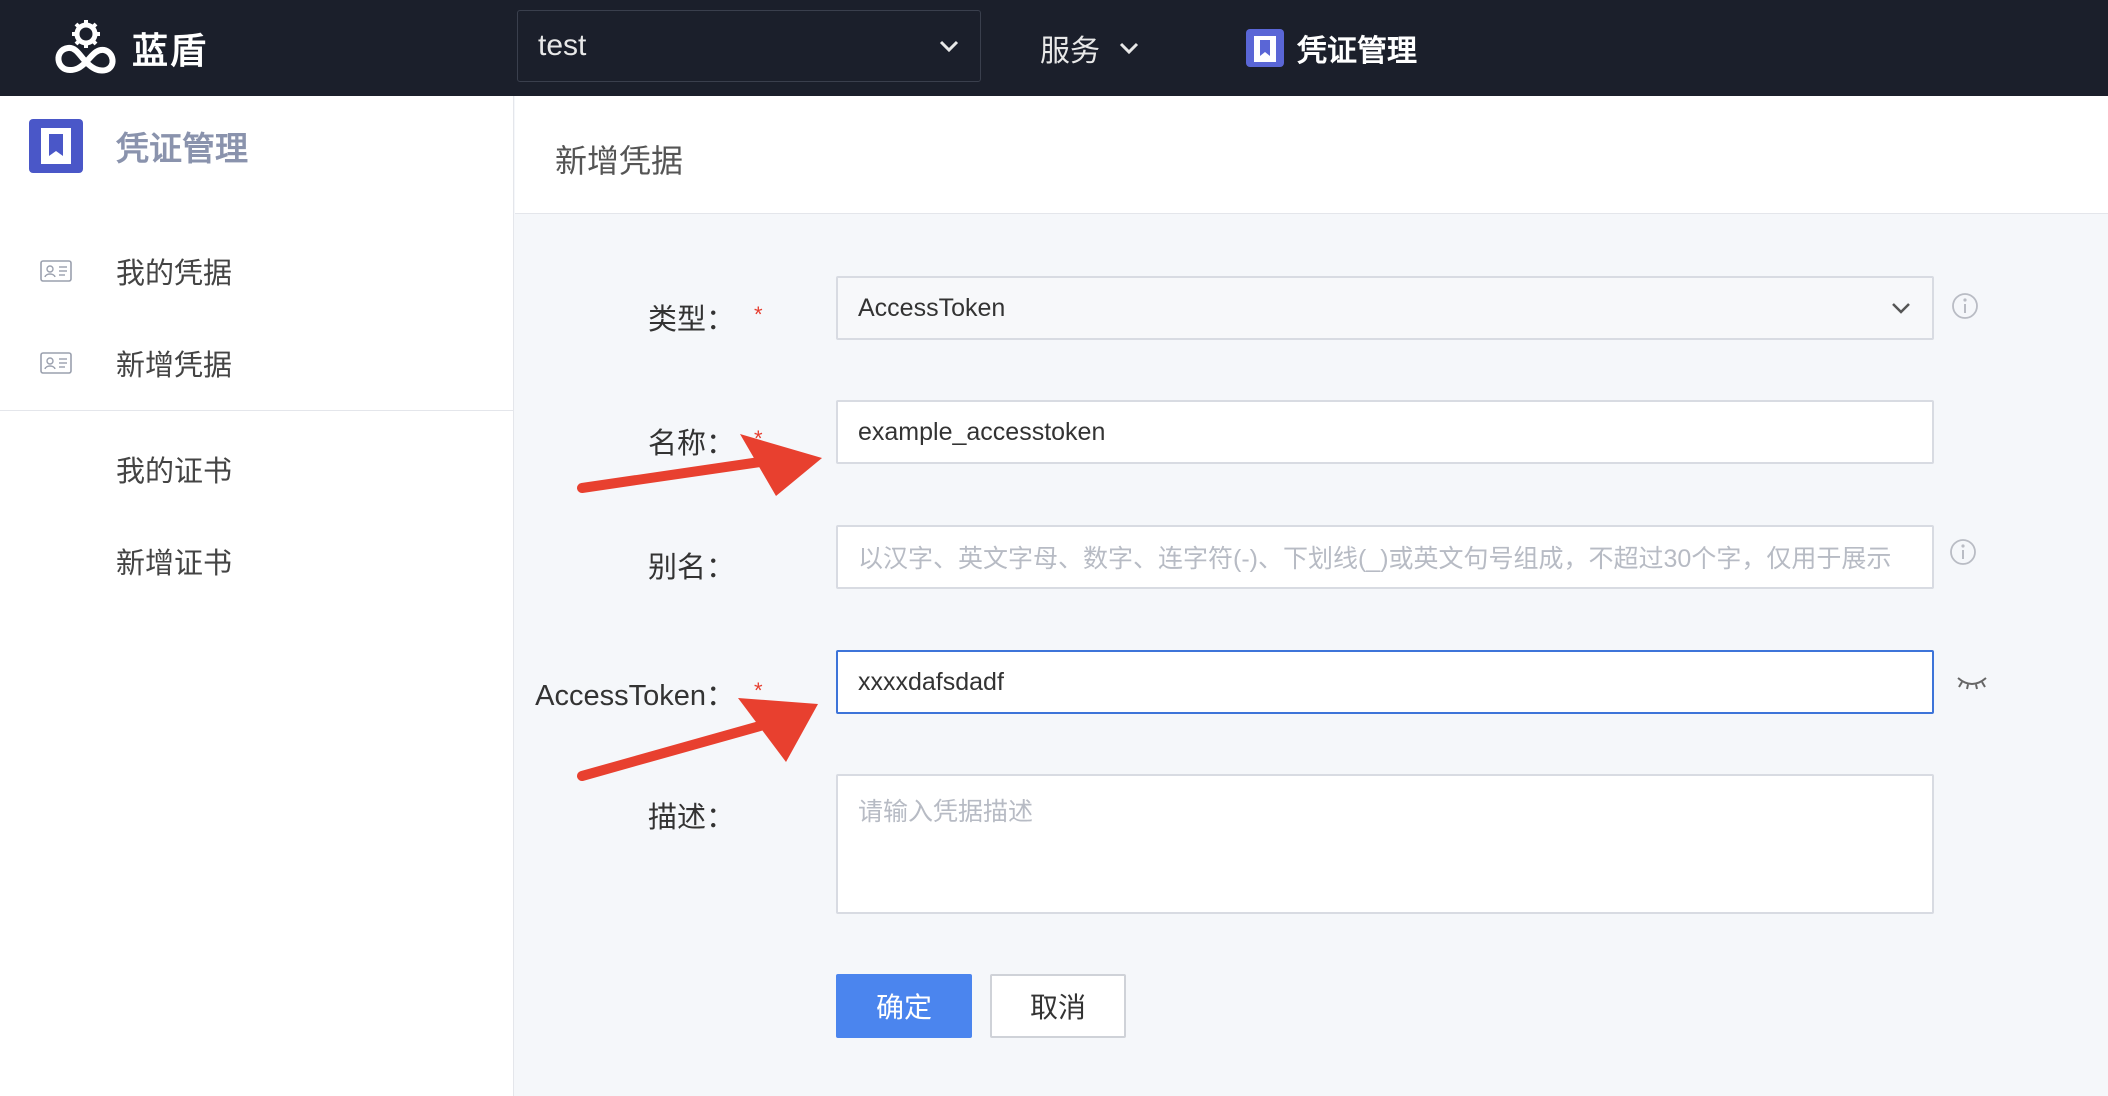 The height and width of the screenshot is (1096, 2108). Describe the element at coordinates (982, 431) in the screenshot. I see `name-input-value: example_accesstoken` at that location.